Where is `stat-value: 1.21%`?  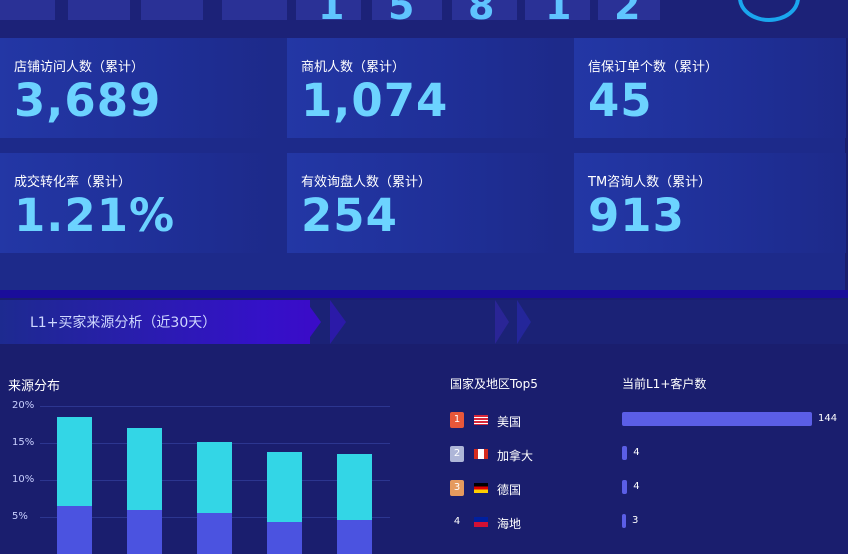 stat-value: 1.21% is located at coordinates (95, 215).